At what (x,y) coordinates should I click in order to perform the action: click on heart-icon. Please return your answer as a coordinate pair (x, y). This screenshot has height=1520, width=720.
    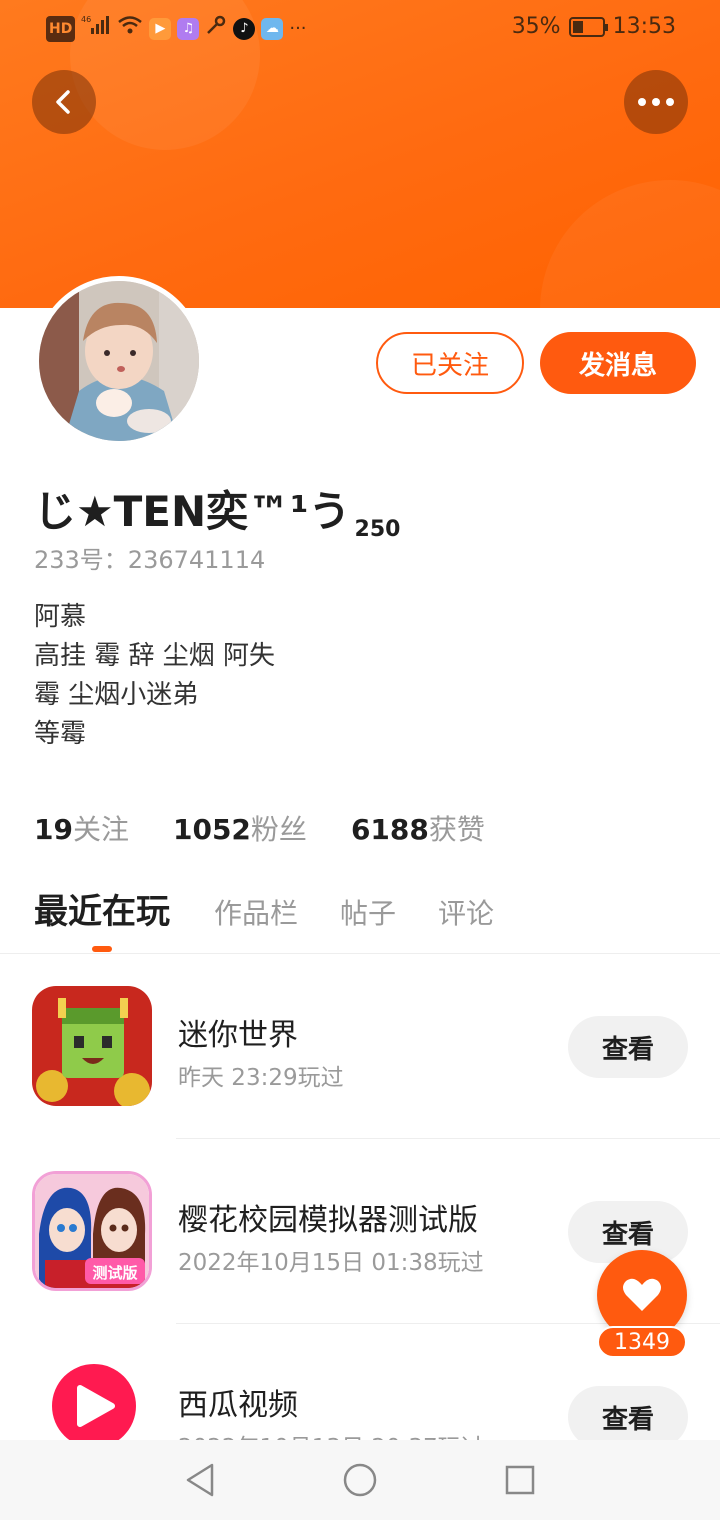
    Looking at the image, I should click on (642, 1294).